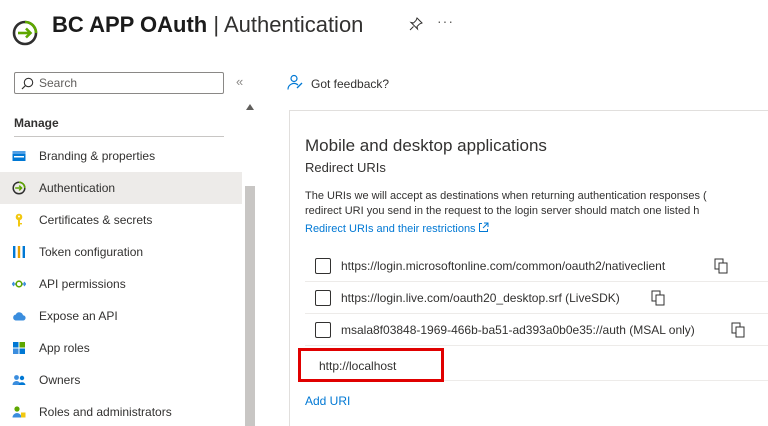 Image resolution: width=768 pixels, height=426 pixels. What do you see at coordinates (121, 316) in the screenshot?
I see `sidebar-item-expose-api: Expose an API` at bounding box center [121, 316].